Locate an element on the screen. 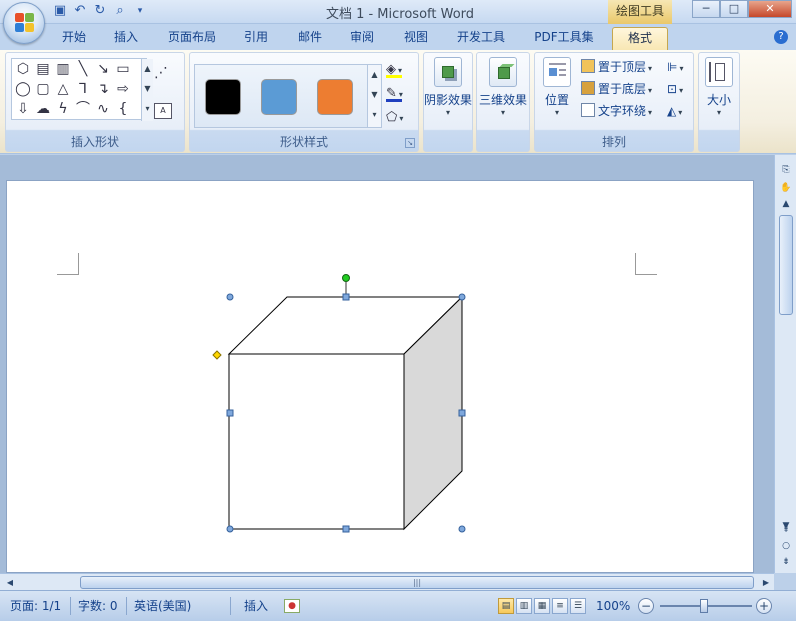 The image size is (796, 621). resize-handle-top is located at coordinates (346, 297).